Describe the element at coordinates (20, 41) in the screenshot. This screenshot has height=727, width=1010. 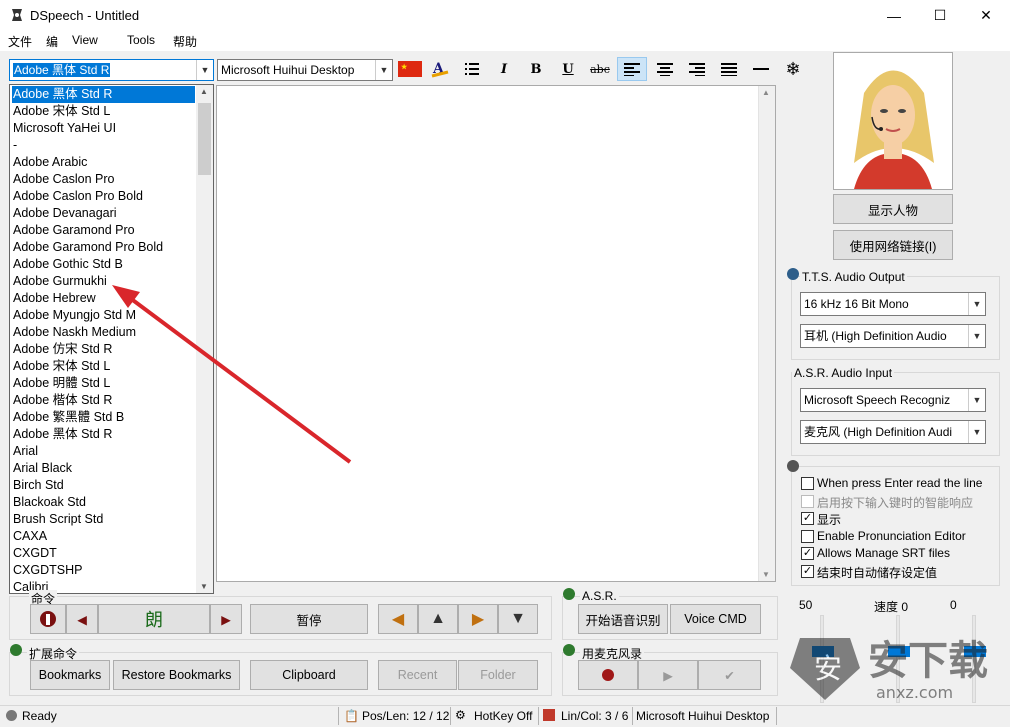
I see `menu-file: 文件` at that location.